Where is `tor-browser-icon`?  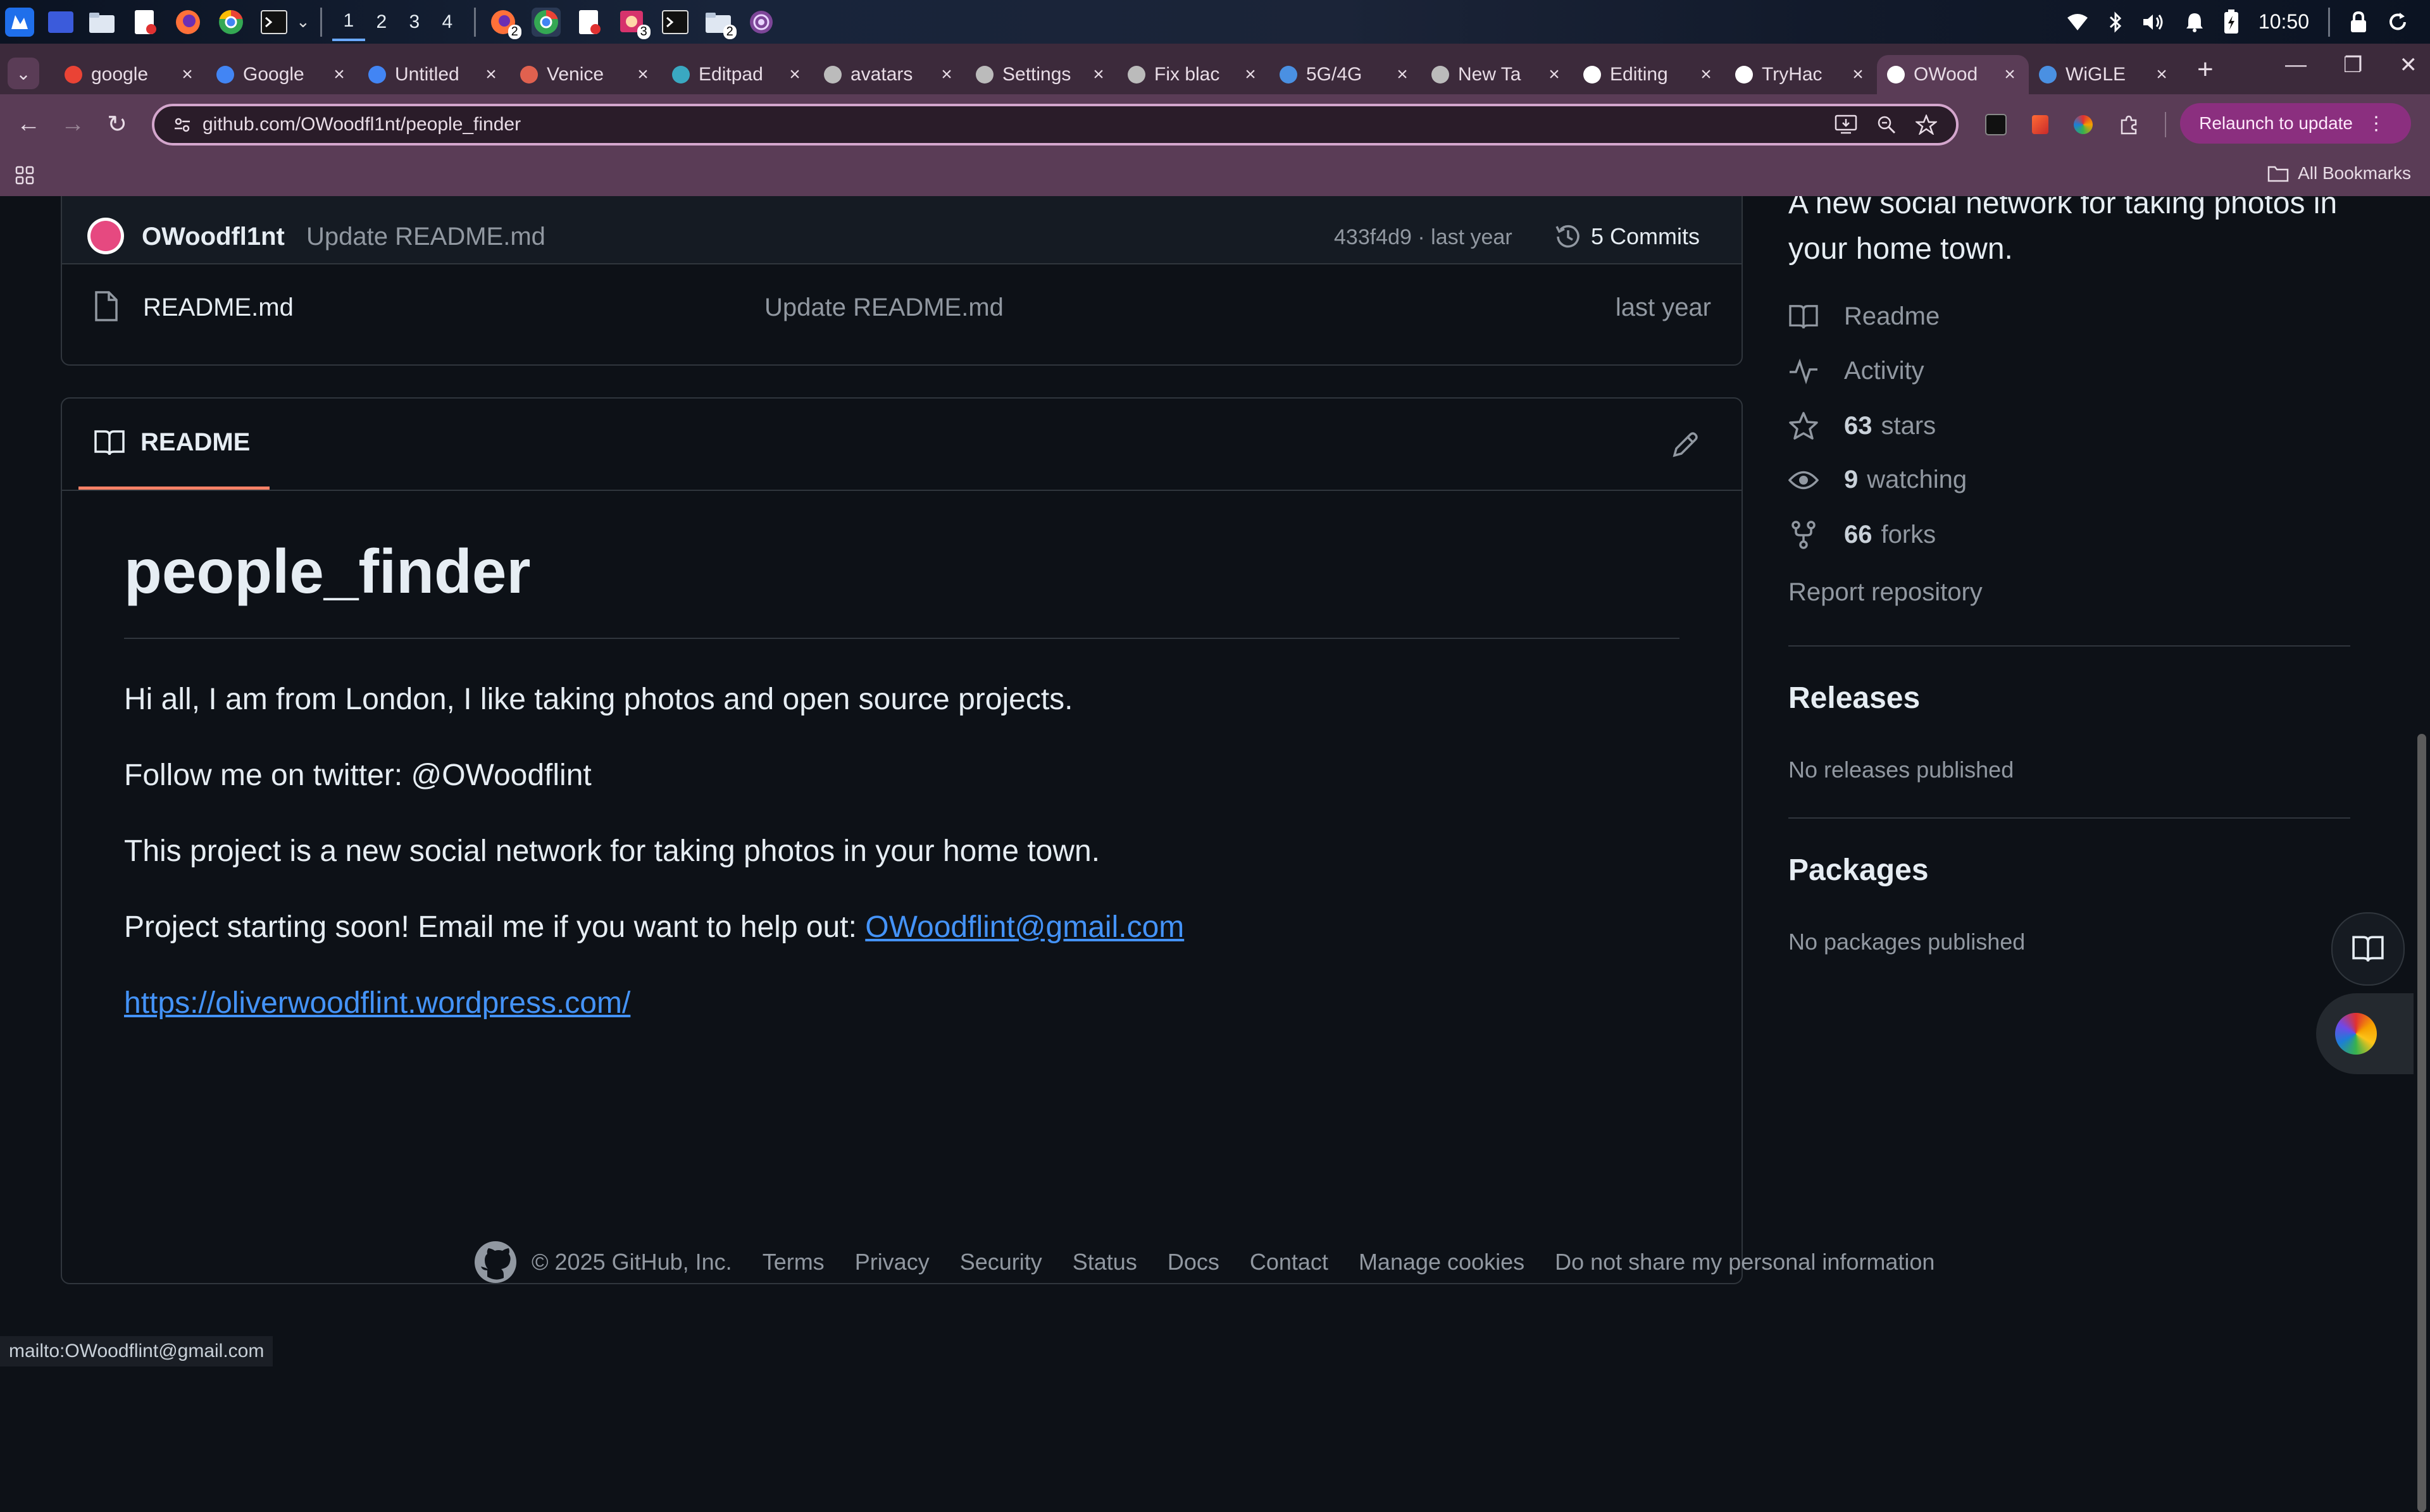
tor-browser-icon is located at coordinates (761, 22).